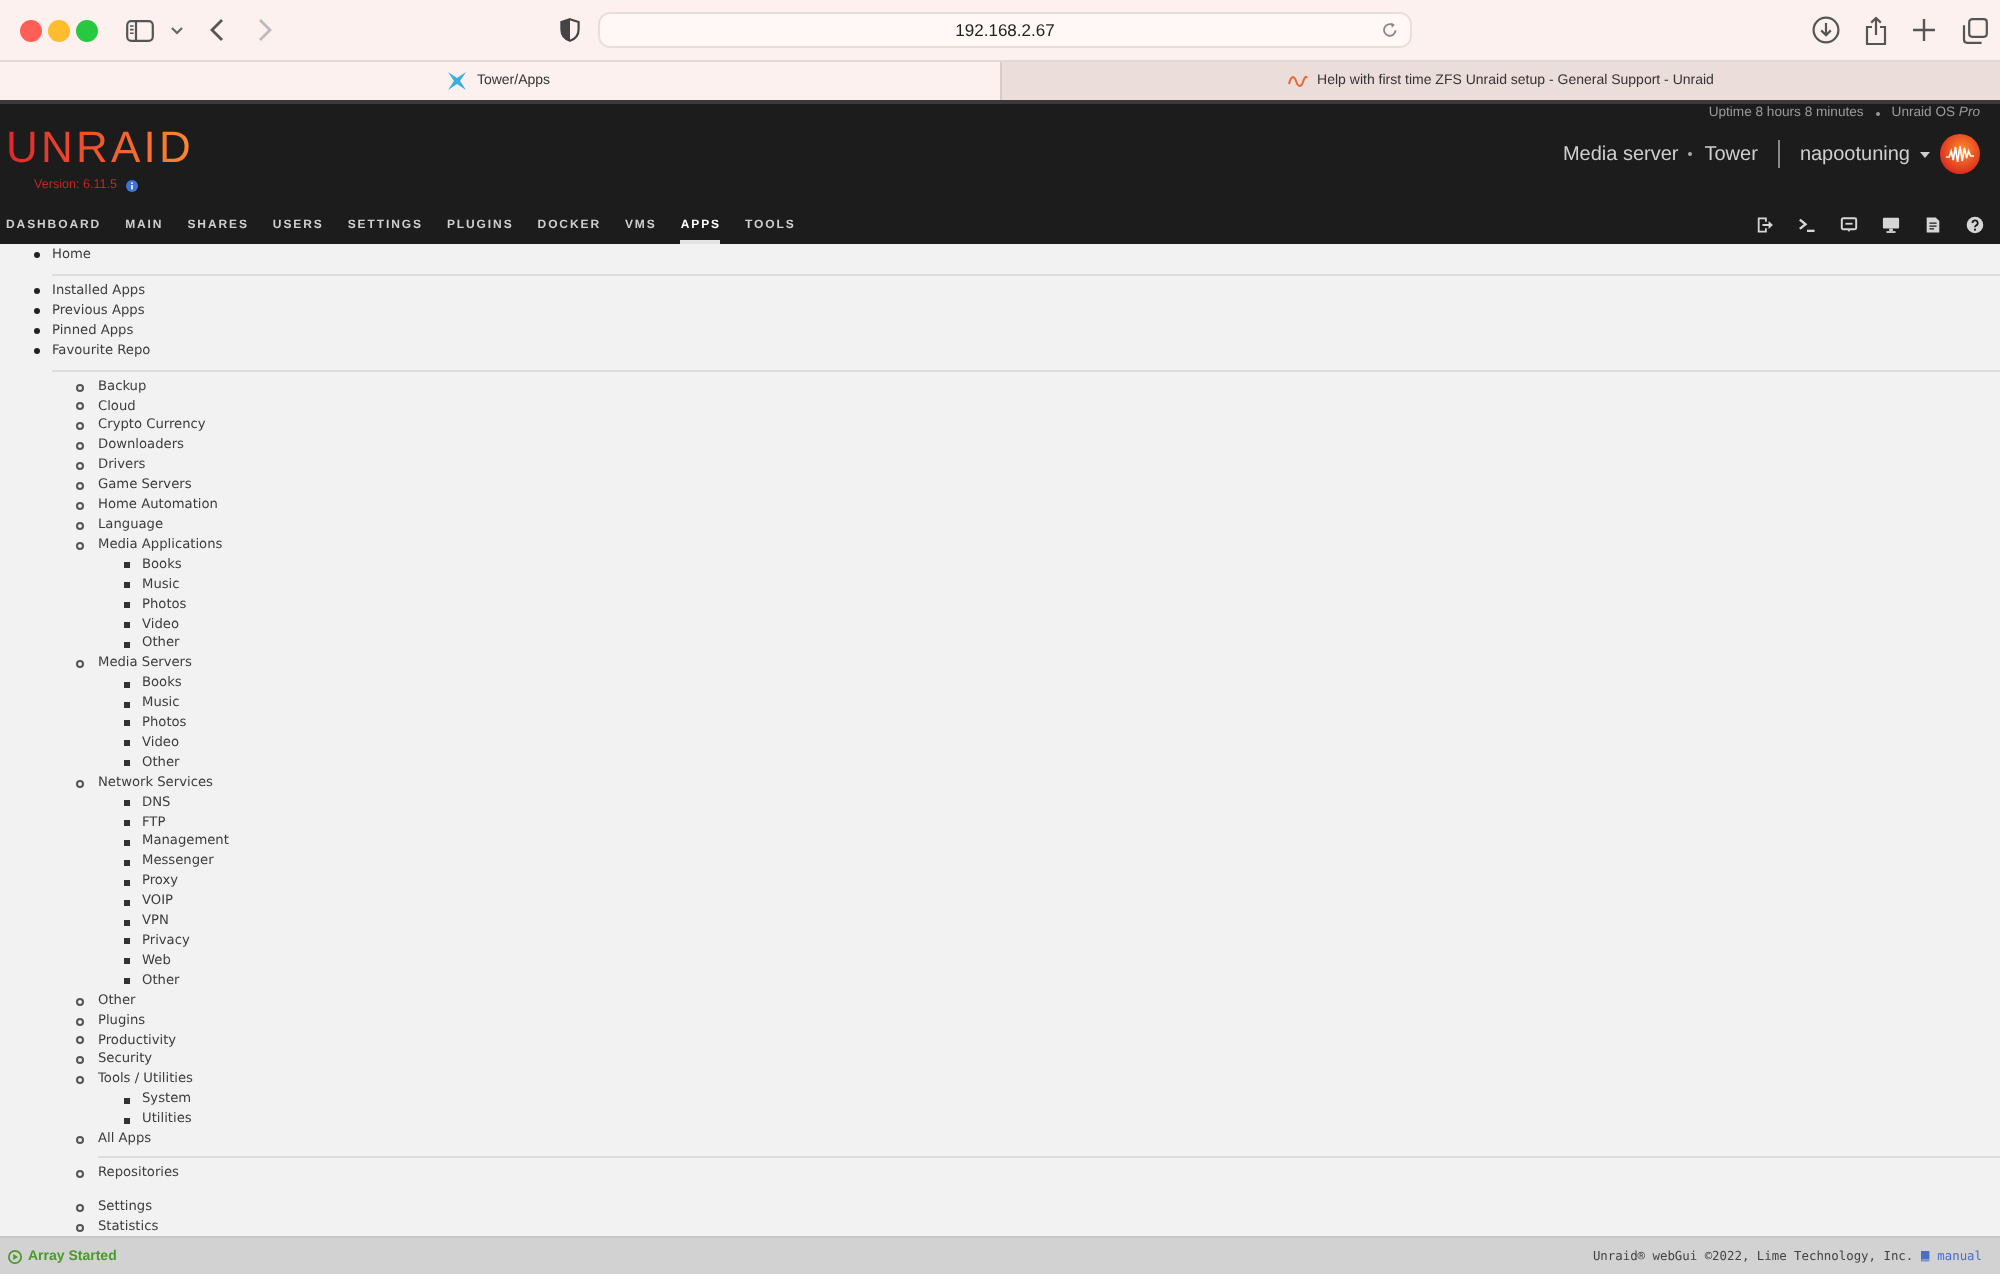 The width and height of the screenshot is (2000, 1274). Describe the element at coordinates (1960, 154) in the screenshot. I see `avatar-icon` at that location.